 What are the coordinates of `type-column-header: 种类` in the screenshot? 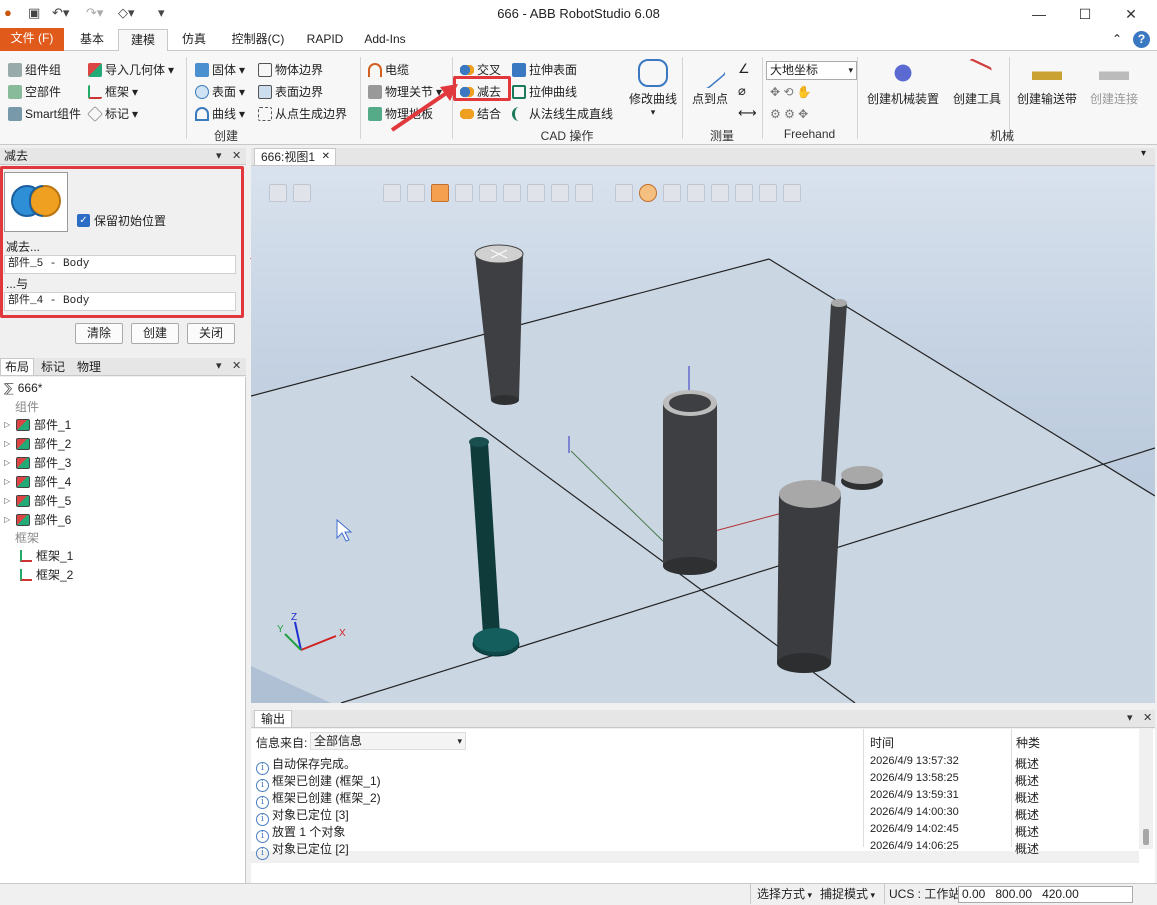 It's located at (1028, 742).